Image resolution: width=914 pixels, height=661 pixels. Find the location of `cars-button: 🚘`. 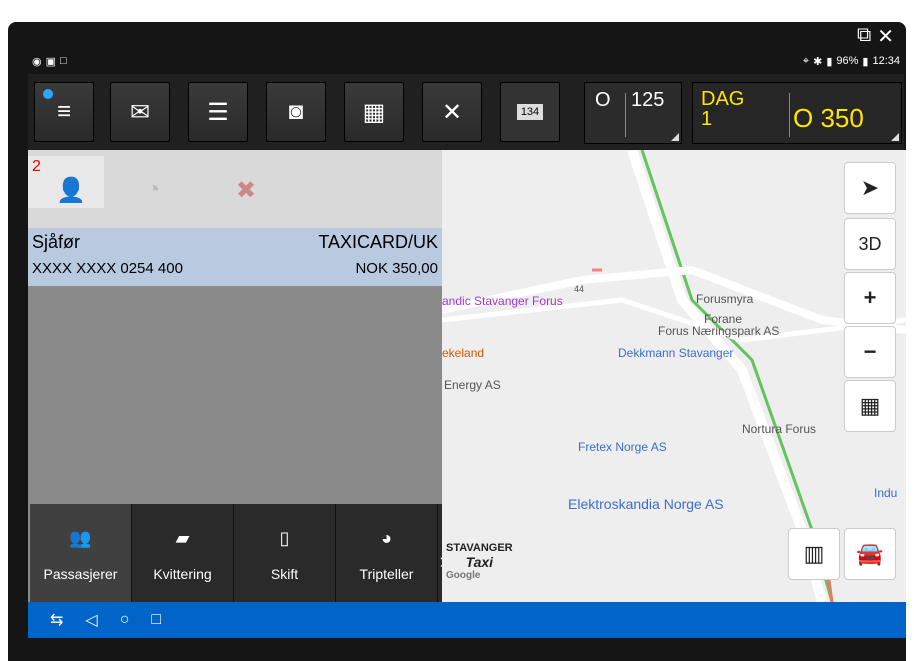

cars-button: 🚘 is located at coordinates (870, 554).